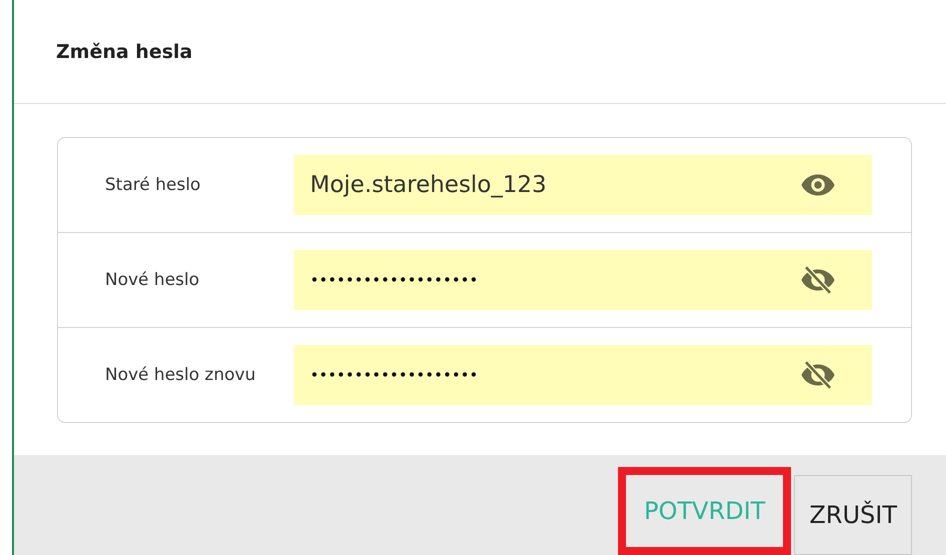 The height and width of the screenshot is (555, 946). Describe the element at coordinates (124, 51) in the screenshot. I see `dialog-title: Změna hesla` at that location.